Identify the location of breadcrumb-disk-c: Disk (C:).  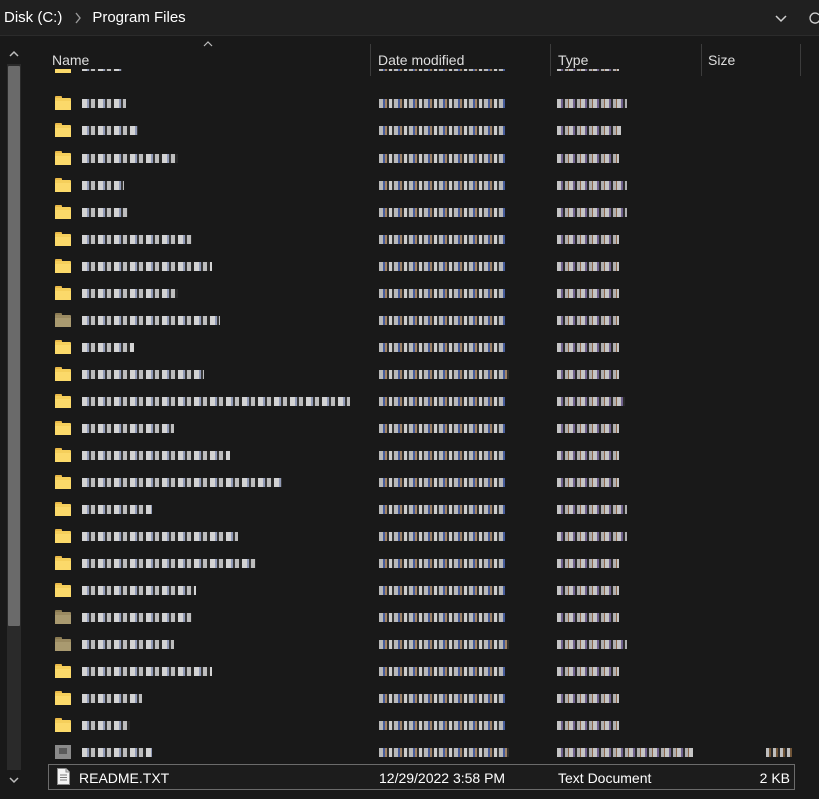
(33, 17).